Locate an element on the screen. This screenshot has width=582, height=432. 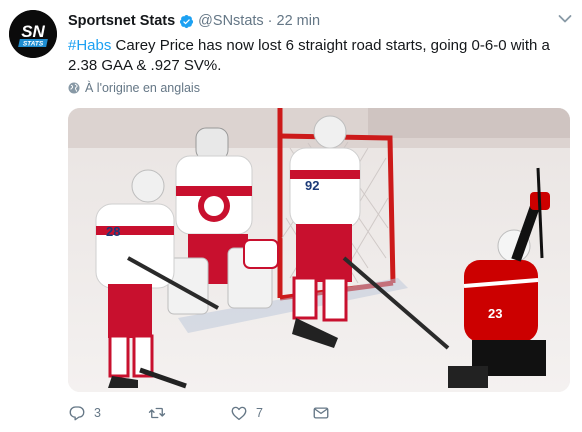
reply-icon is located at coordinates (77, 413).